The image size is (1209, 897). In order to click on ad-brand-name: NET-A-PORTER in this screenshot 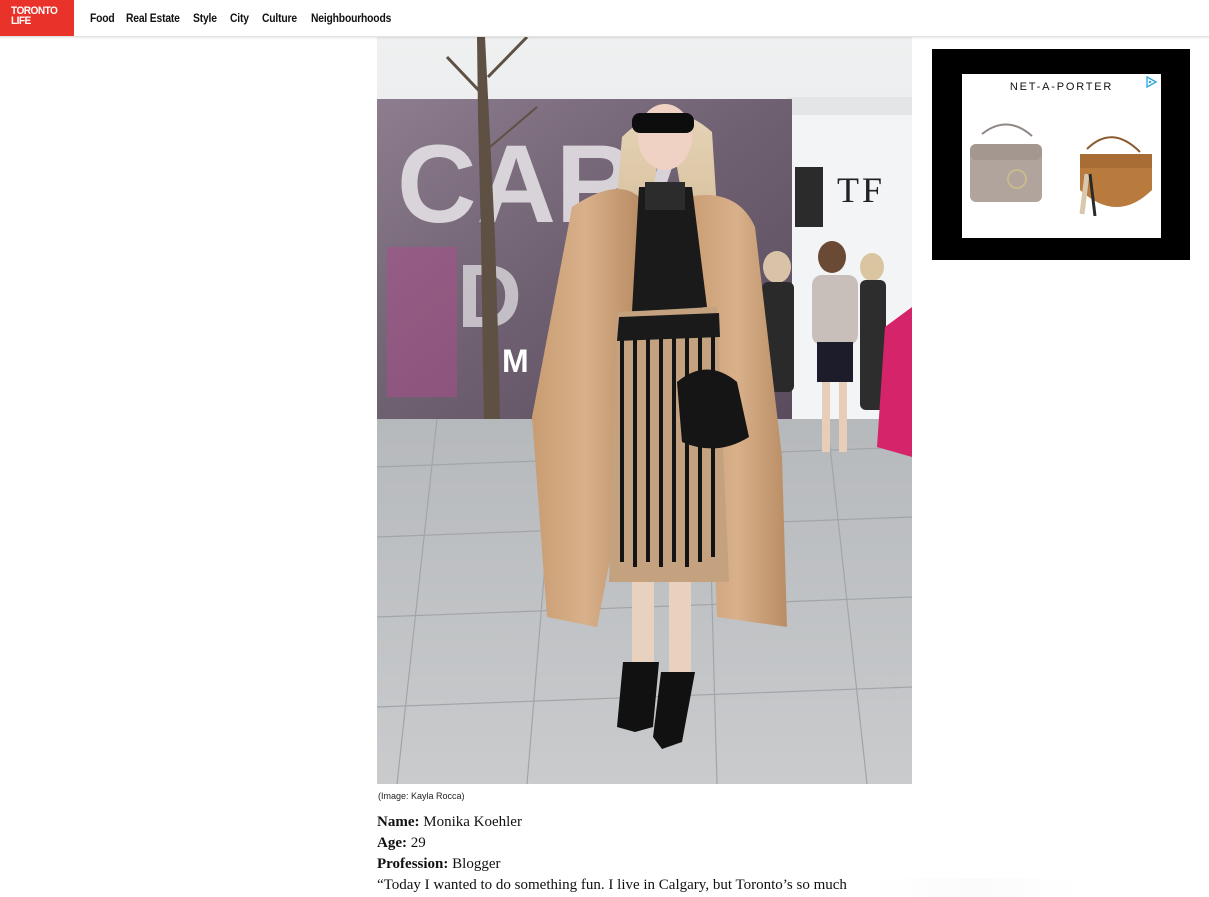, I will do `click(1061, 87)`.